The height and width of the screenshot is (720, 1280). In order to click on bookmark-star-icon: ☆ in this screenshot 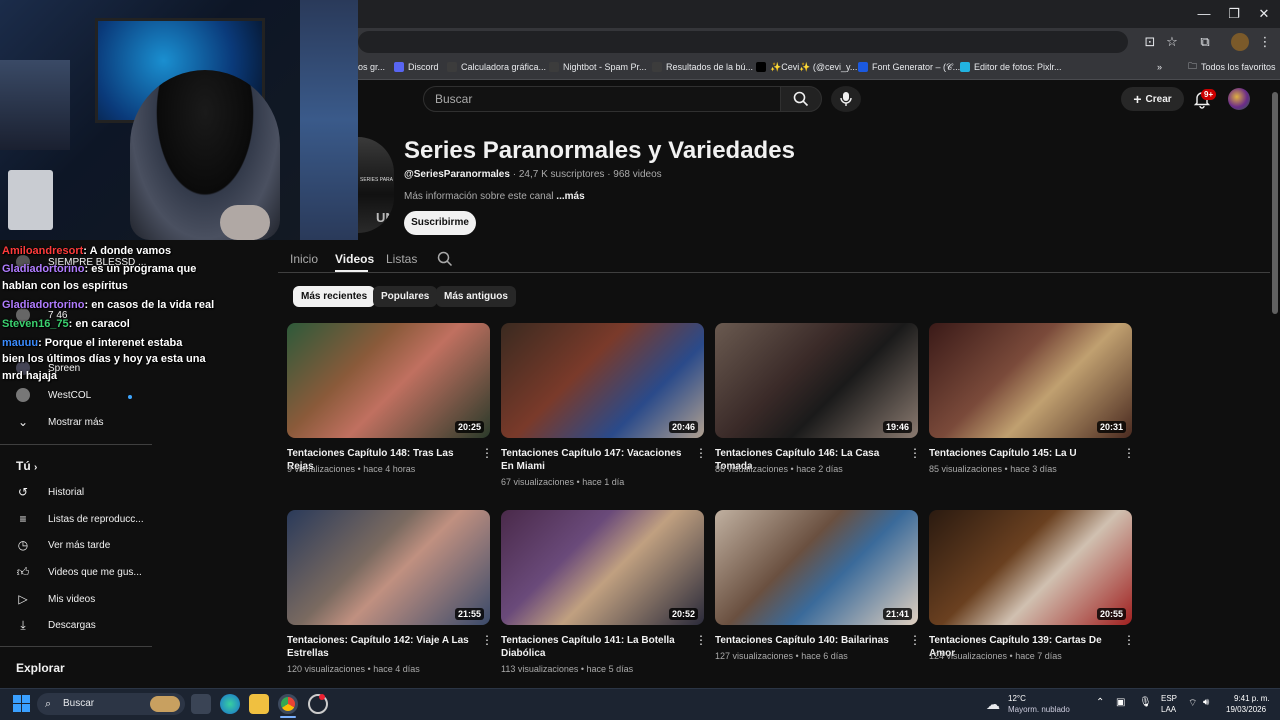, I will do `click(1172, 42)`.